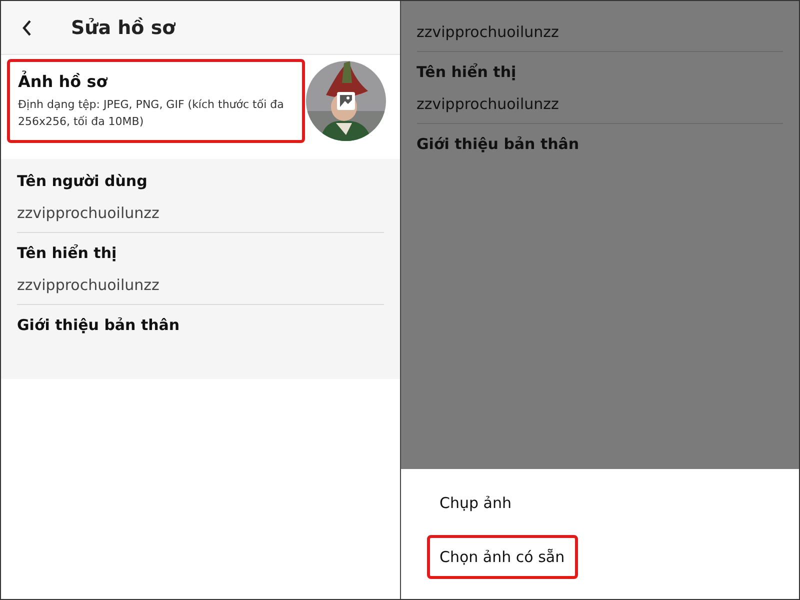 This screenshot has width=800, height=600. I want to click on field-label: Tên người dùng, so click(82, 181).